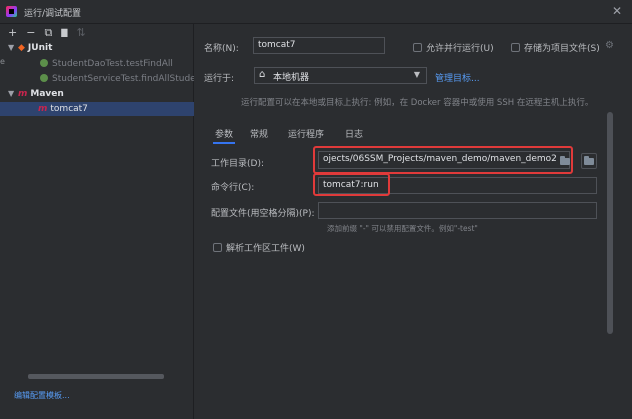 Image resolution: width=632 pixels, height=419 pixels. Describe the element at coordinates (64, 33) in the screenshot. I see `folder-icon: ▇` at that location.